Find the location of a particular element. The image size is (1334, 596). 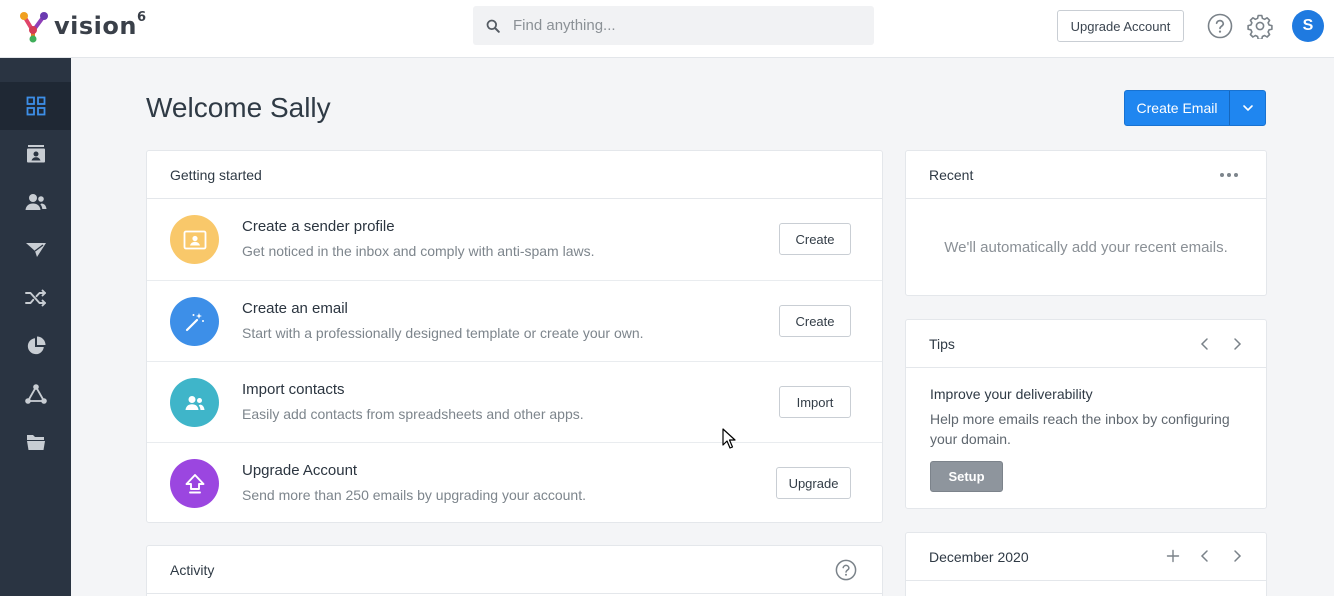

sidebar-item-campaigns is located at coordinates (35, 250).